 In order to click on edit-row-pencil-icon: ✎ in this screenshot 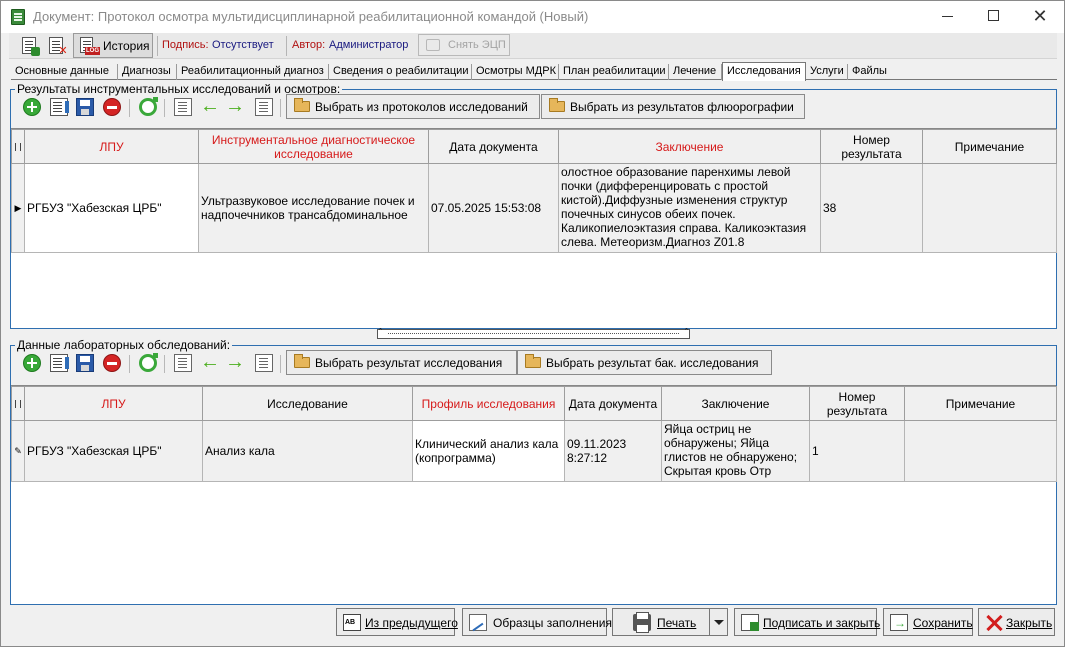, I will do `click(18, 451)`.